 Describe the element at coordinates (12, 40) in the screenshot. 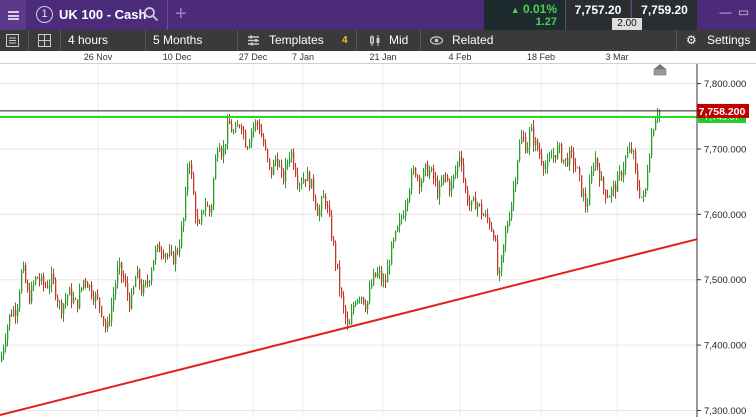

I see `panel-list-icon` at that location.